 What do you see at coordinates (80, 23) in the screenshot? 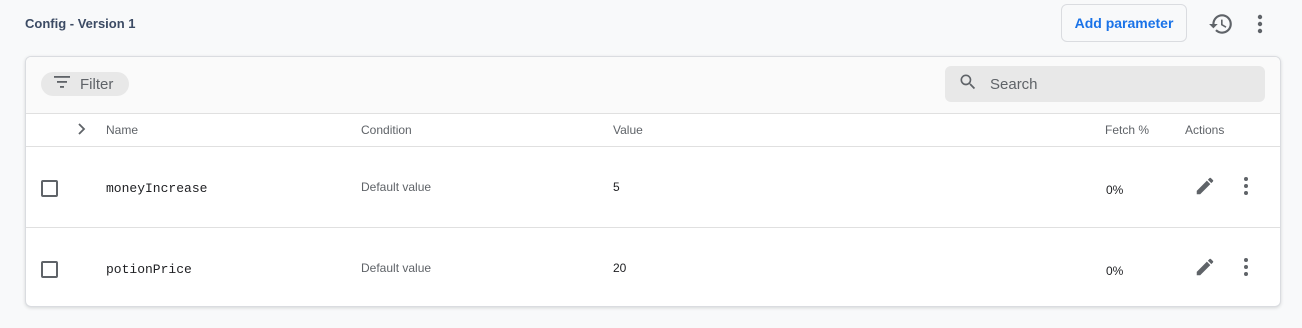
I see `breadcrumb: Config - Version 1` at bounding box center [80, 23].